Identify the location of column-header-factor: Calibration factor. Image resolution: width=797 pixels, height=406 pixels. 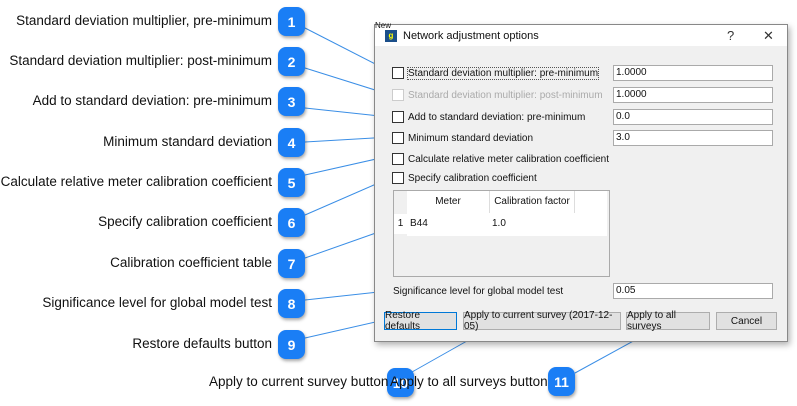
(532, 202).